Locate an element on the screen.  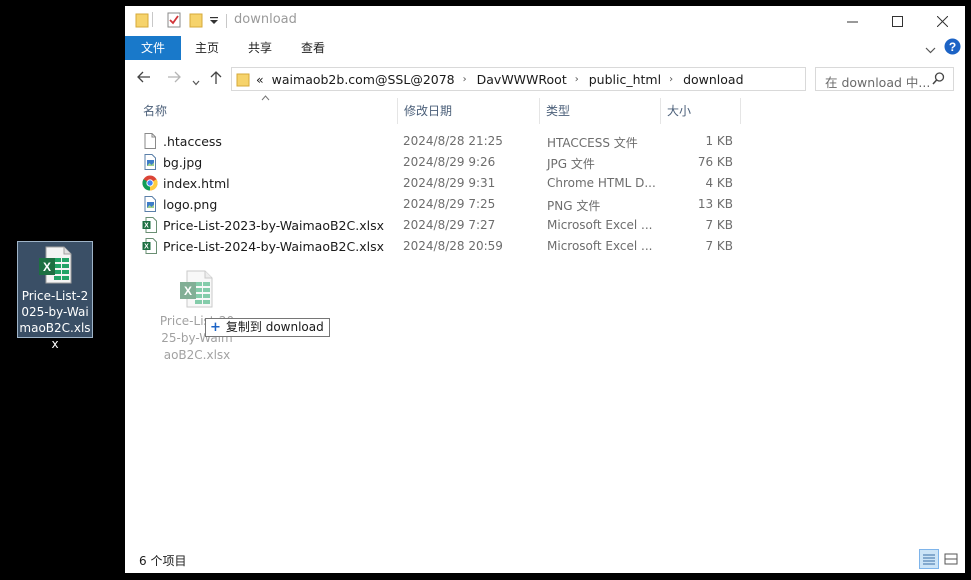
file-size: 13 KB is located at coordinates (715, 204).